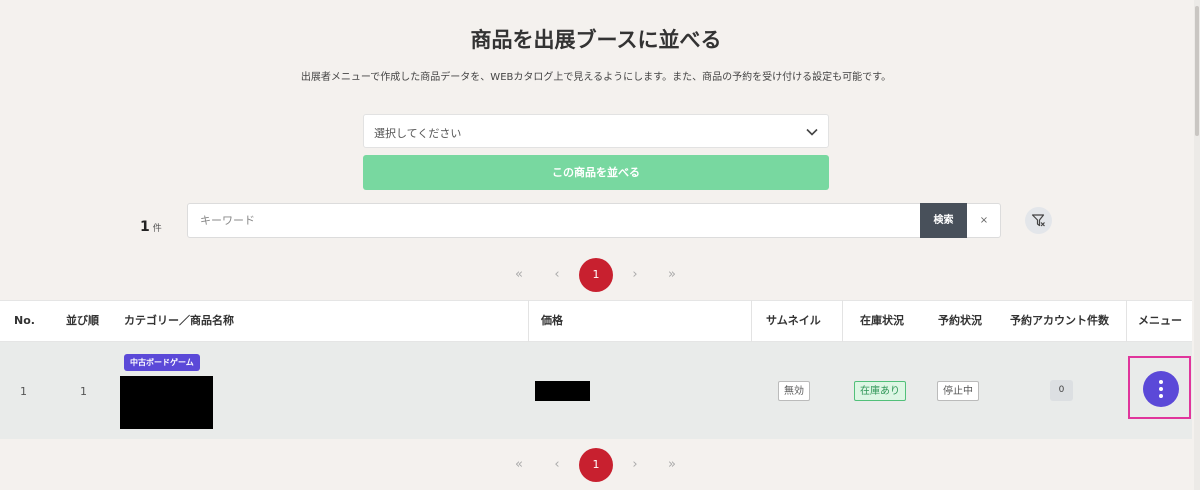  I want to click on filter-clear-icon, so click(1038, 220).